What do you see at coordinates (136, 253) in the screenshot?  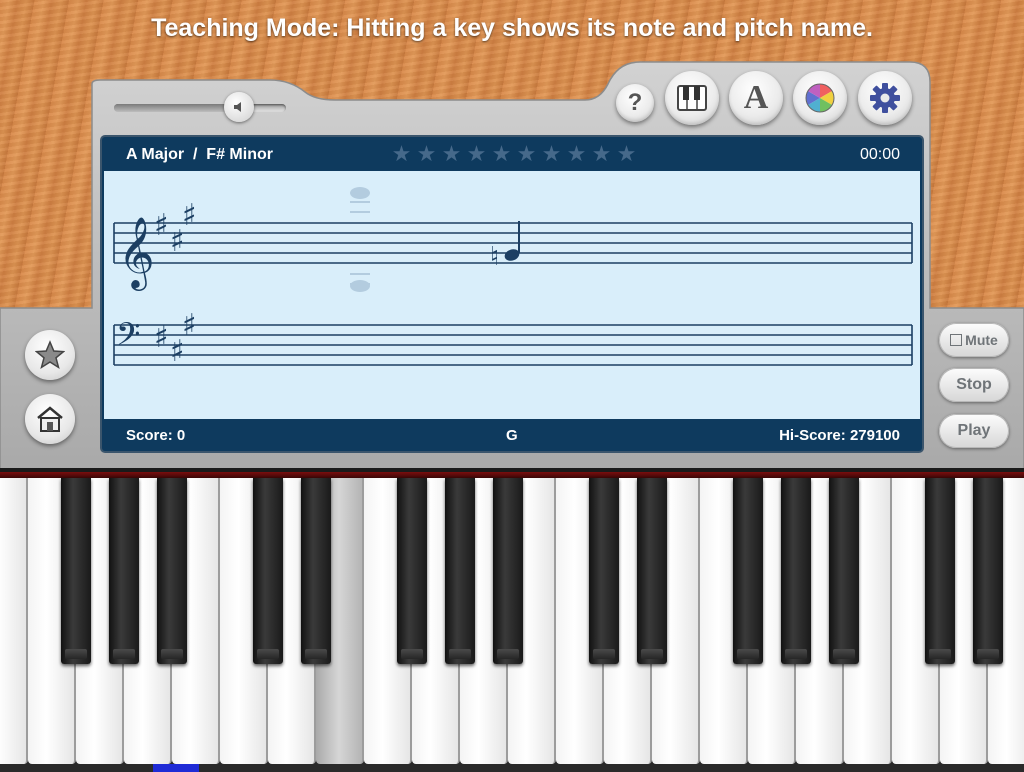 I see `treble-clef-icon: 𝄞` at bounding box center [136, 253].